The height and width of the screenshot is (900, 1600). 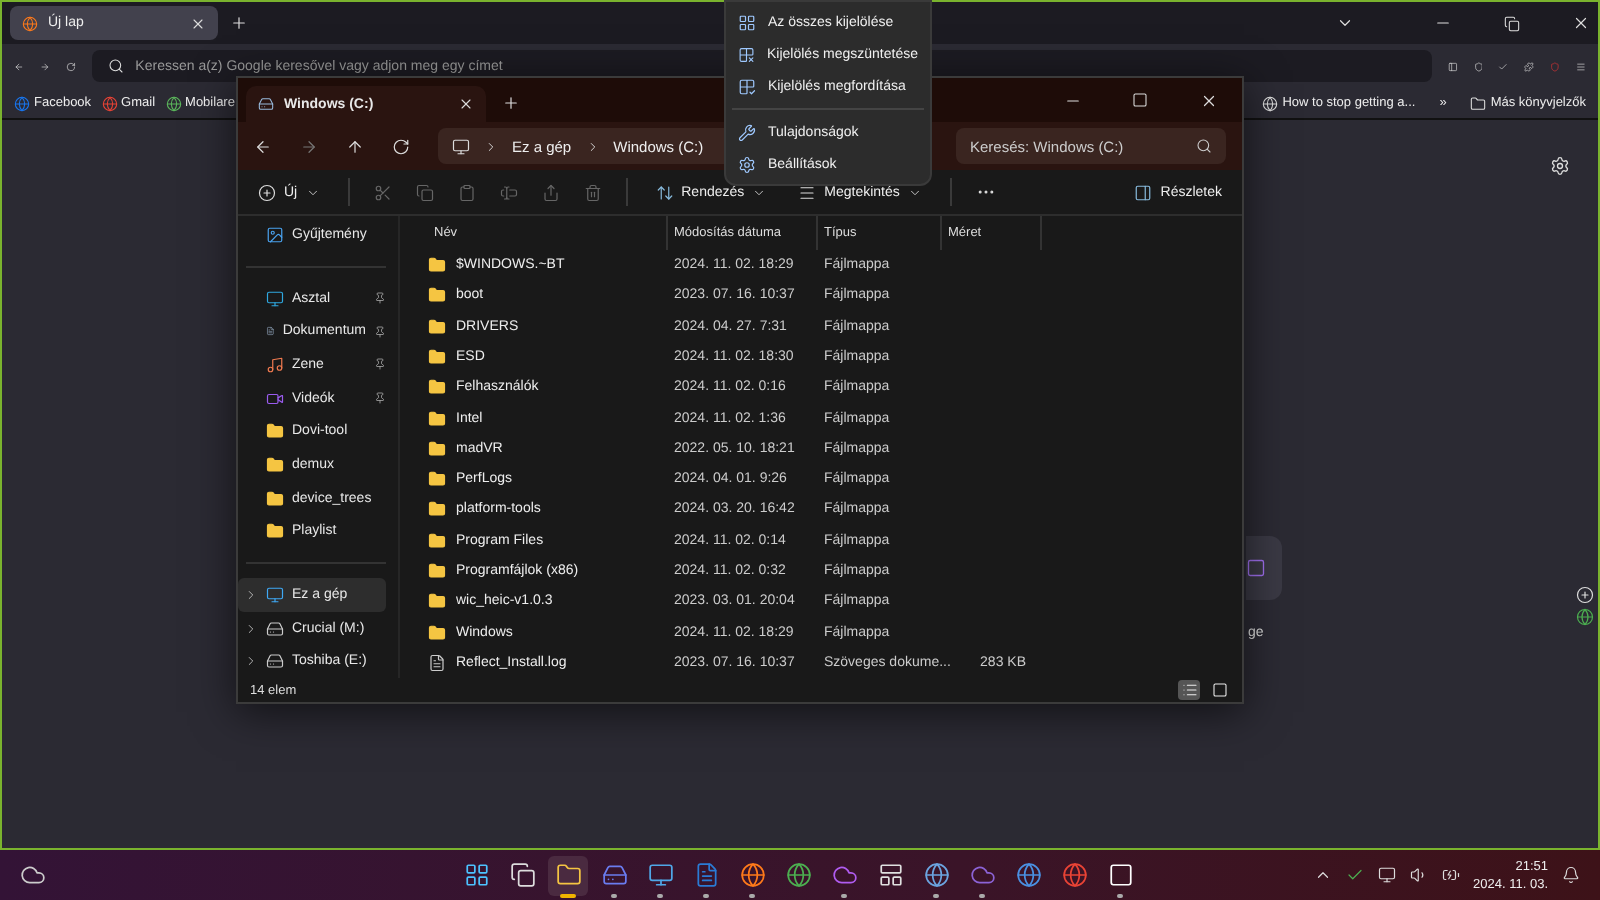 I want to click on maximize-icon, so click(x=1140, y=100).